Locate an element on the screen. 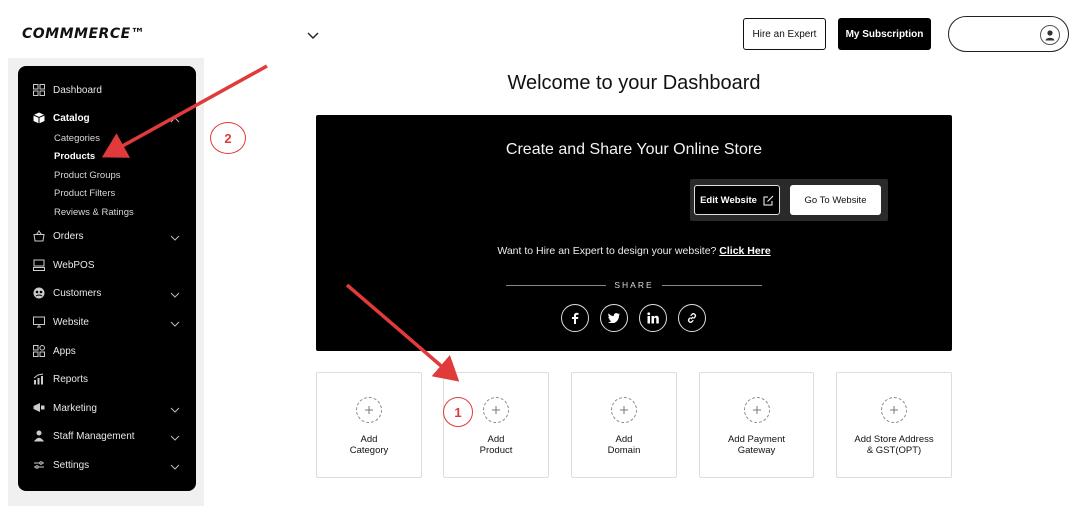 Image resolution: width=1084 pixels, height=526 pixels. sidebar-item-label: Orders is located at coordinates (68, 236).